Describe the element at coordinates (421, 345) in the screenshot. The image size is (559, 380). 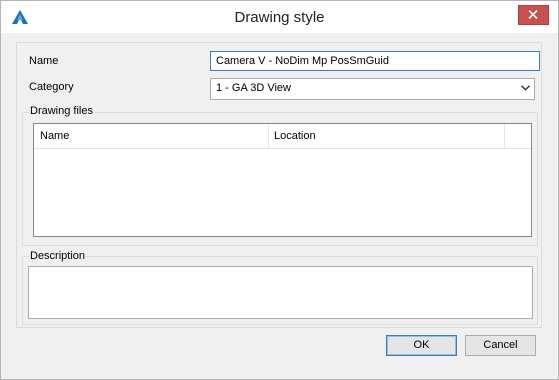
I see `ok-button: OK` at that location.